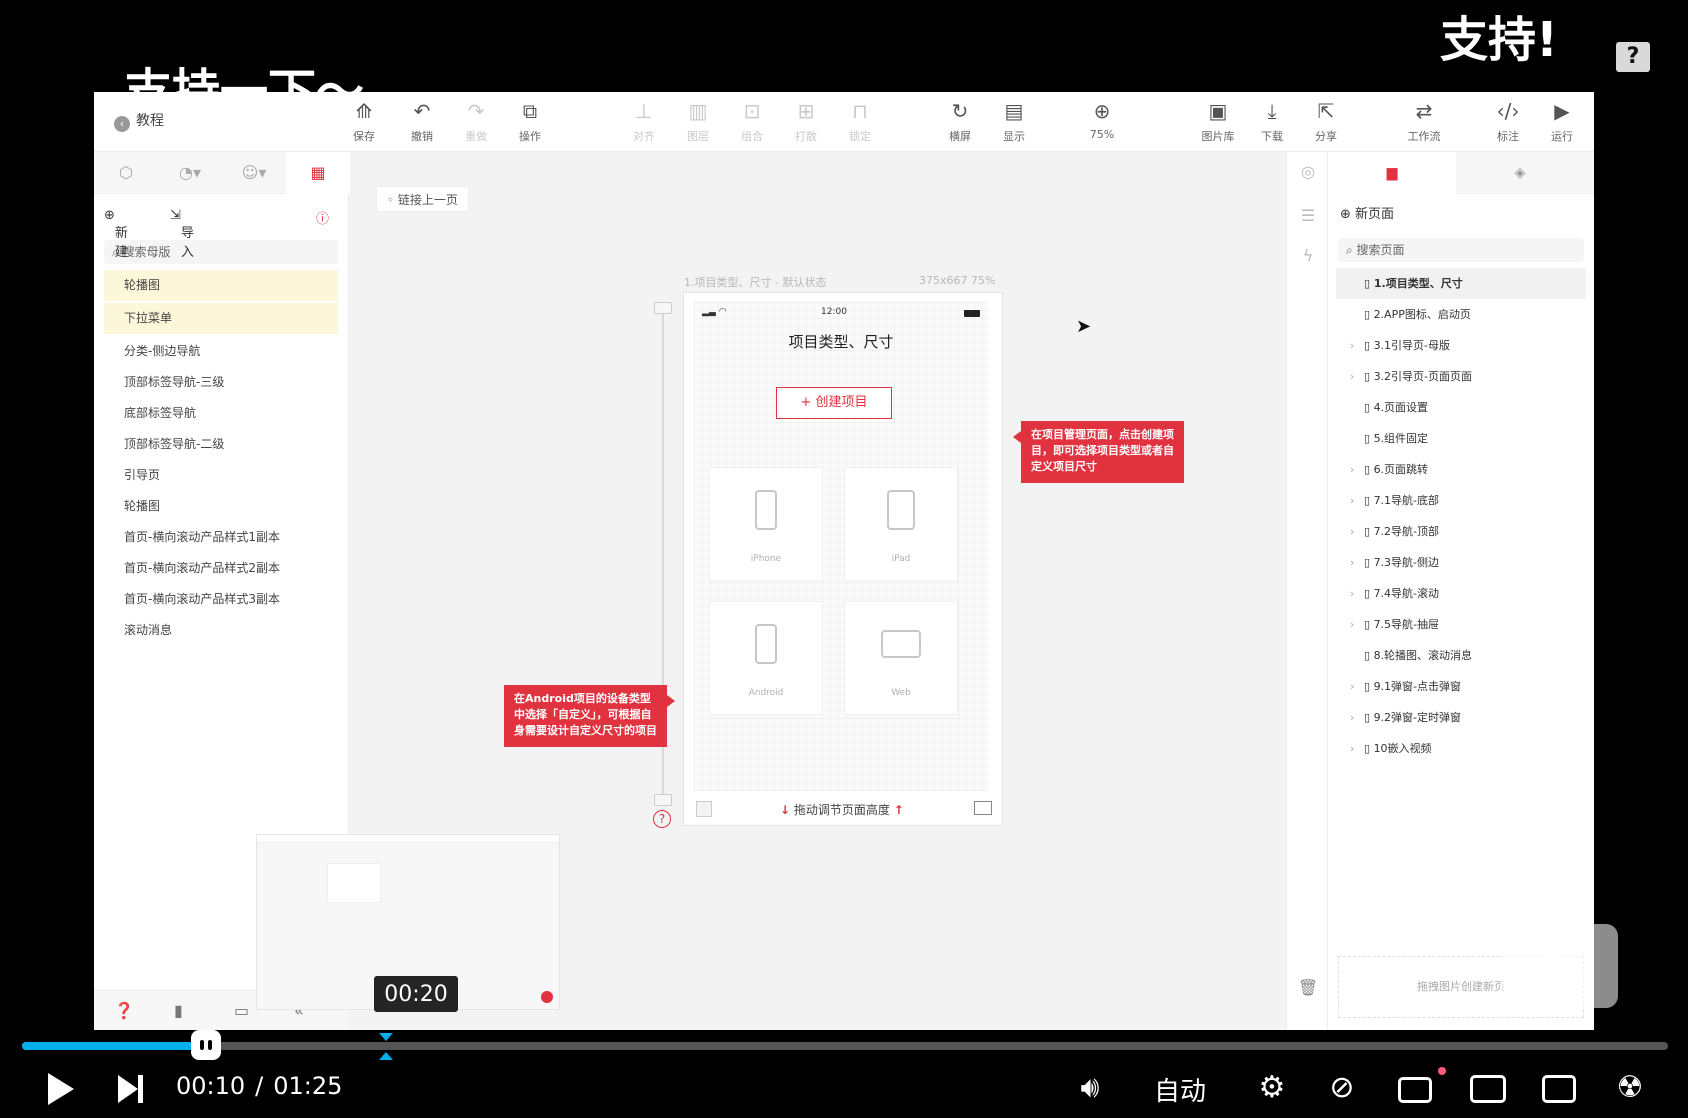 Image resolution: width=1688 pixels, height=1118 pixels. Describe the element at coordinates (1308, 255) in the screenshot. I see `lightning-icon: ϟ` at that location.